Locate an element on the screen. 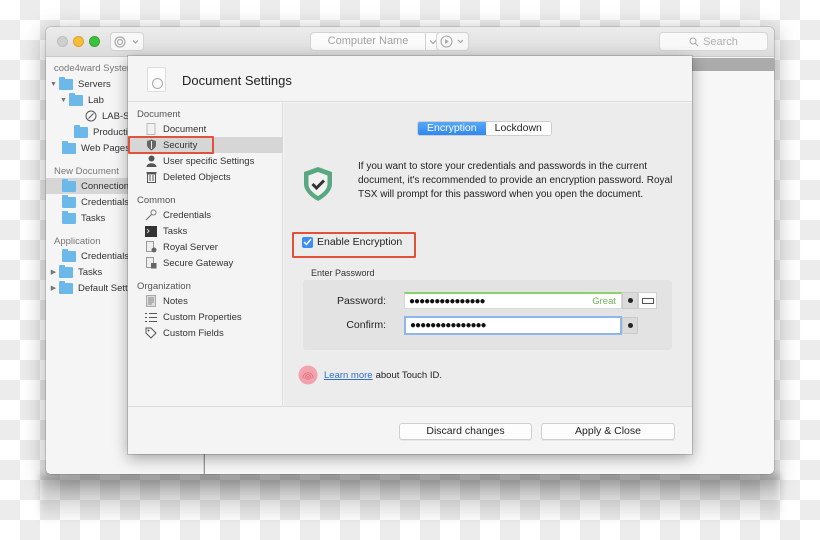 The image size is (820, 540). minimize-window-button is located at coordinates (78, 41).